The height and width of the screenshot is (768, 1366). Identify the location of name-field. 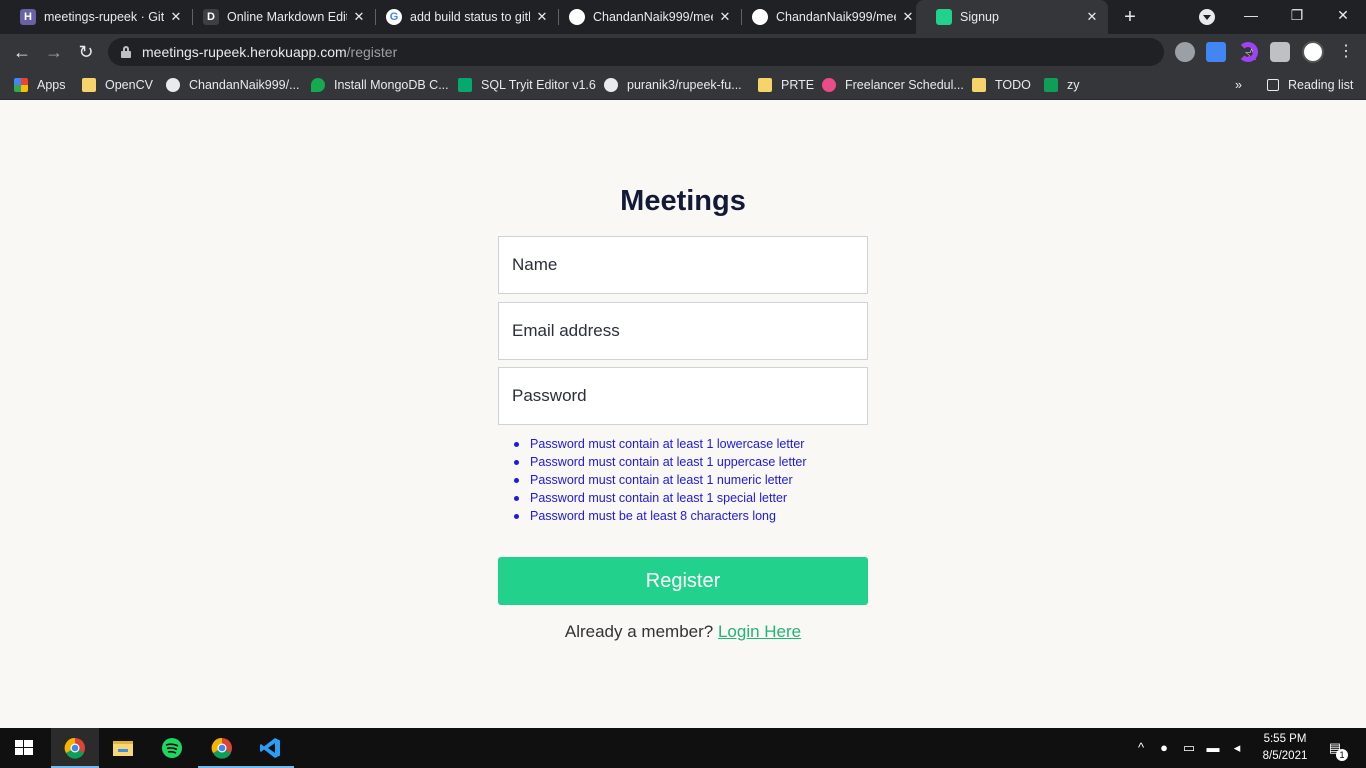
(683, 265).